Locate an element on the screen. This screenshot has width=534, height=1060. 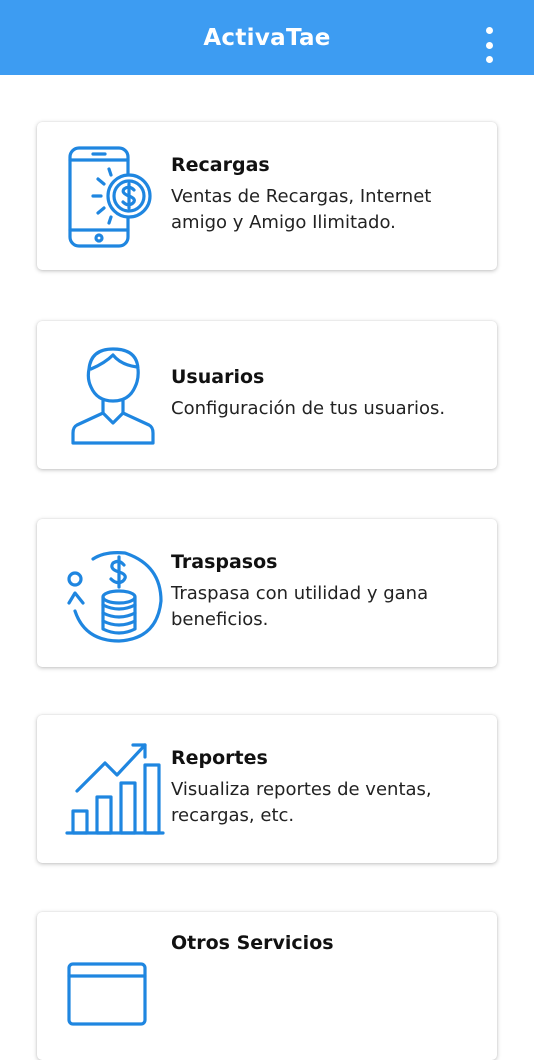
card-title: Recargas is located at coordinates (220, 165).